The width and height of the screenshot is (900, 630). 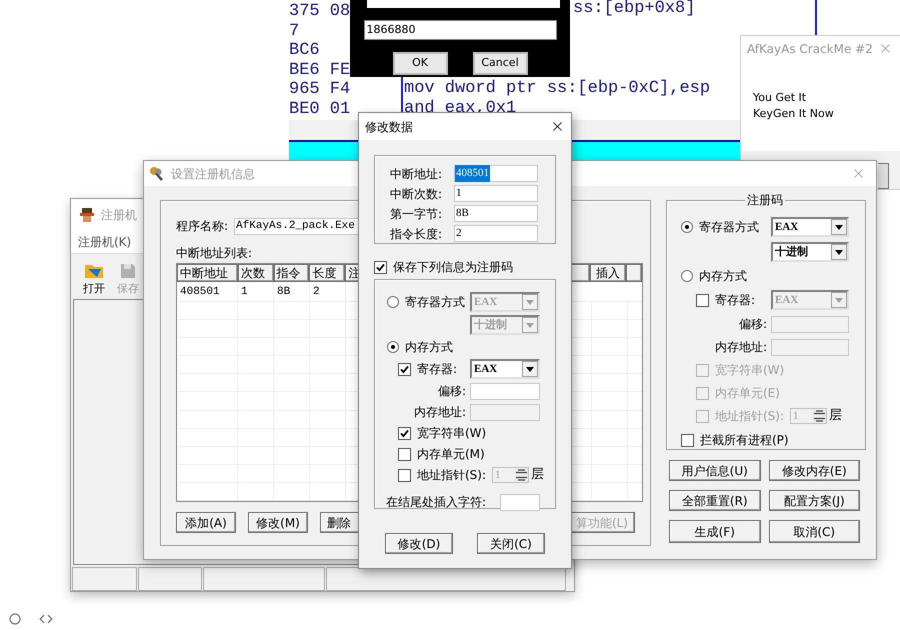 I want to click on checkbox-label: 保存下列信息为注册码, so click(x=453, y=267).